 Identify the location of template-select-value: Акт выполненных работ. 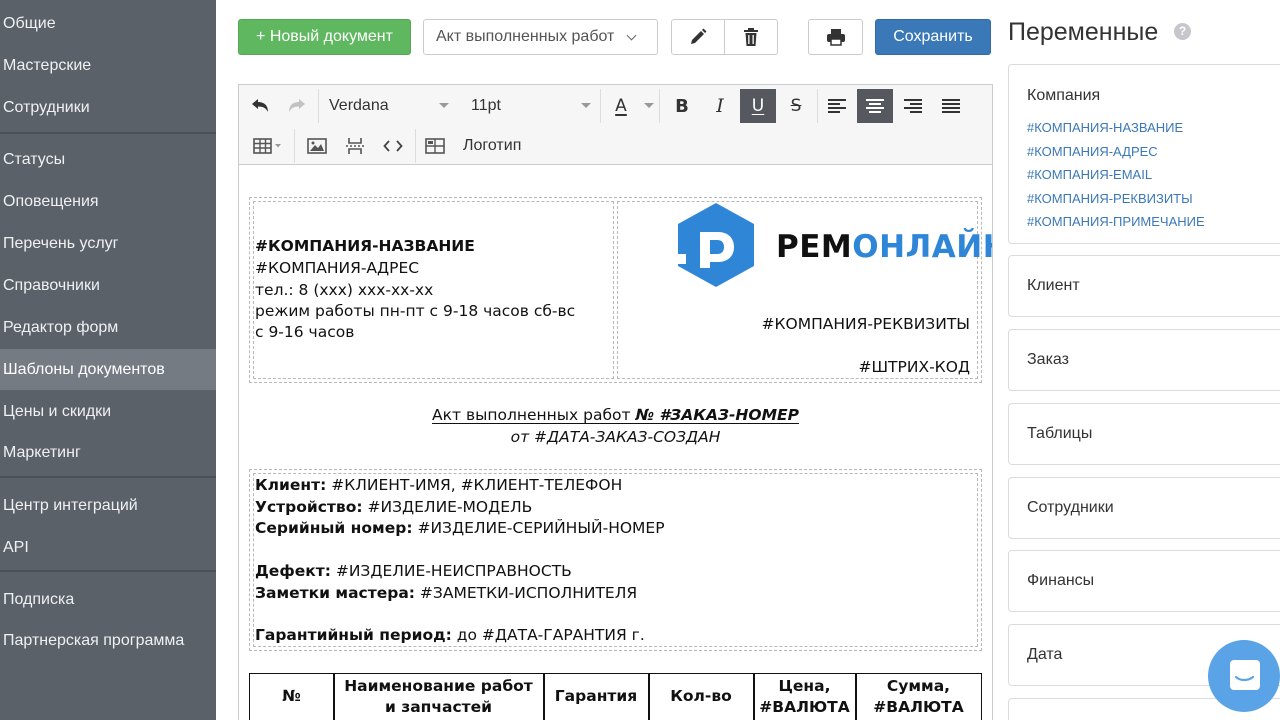
(525, 36).